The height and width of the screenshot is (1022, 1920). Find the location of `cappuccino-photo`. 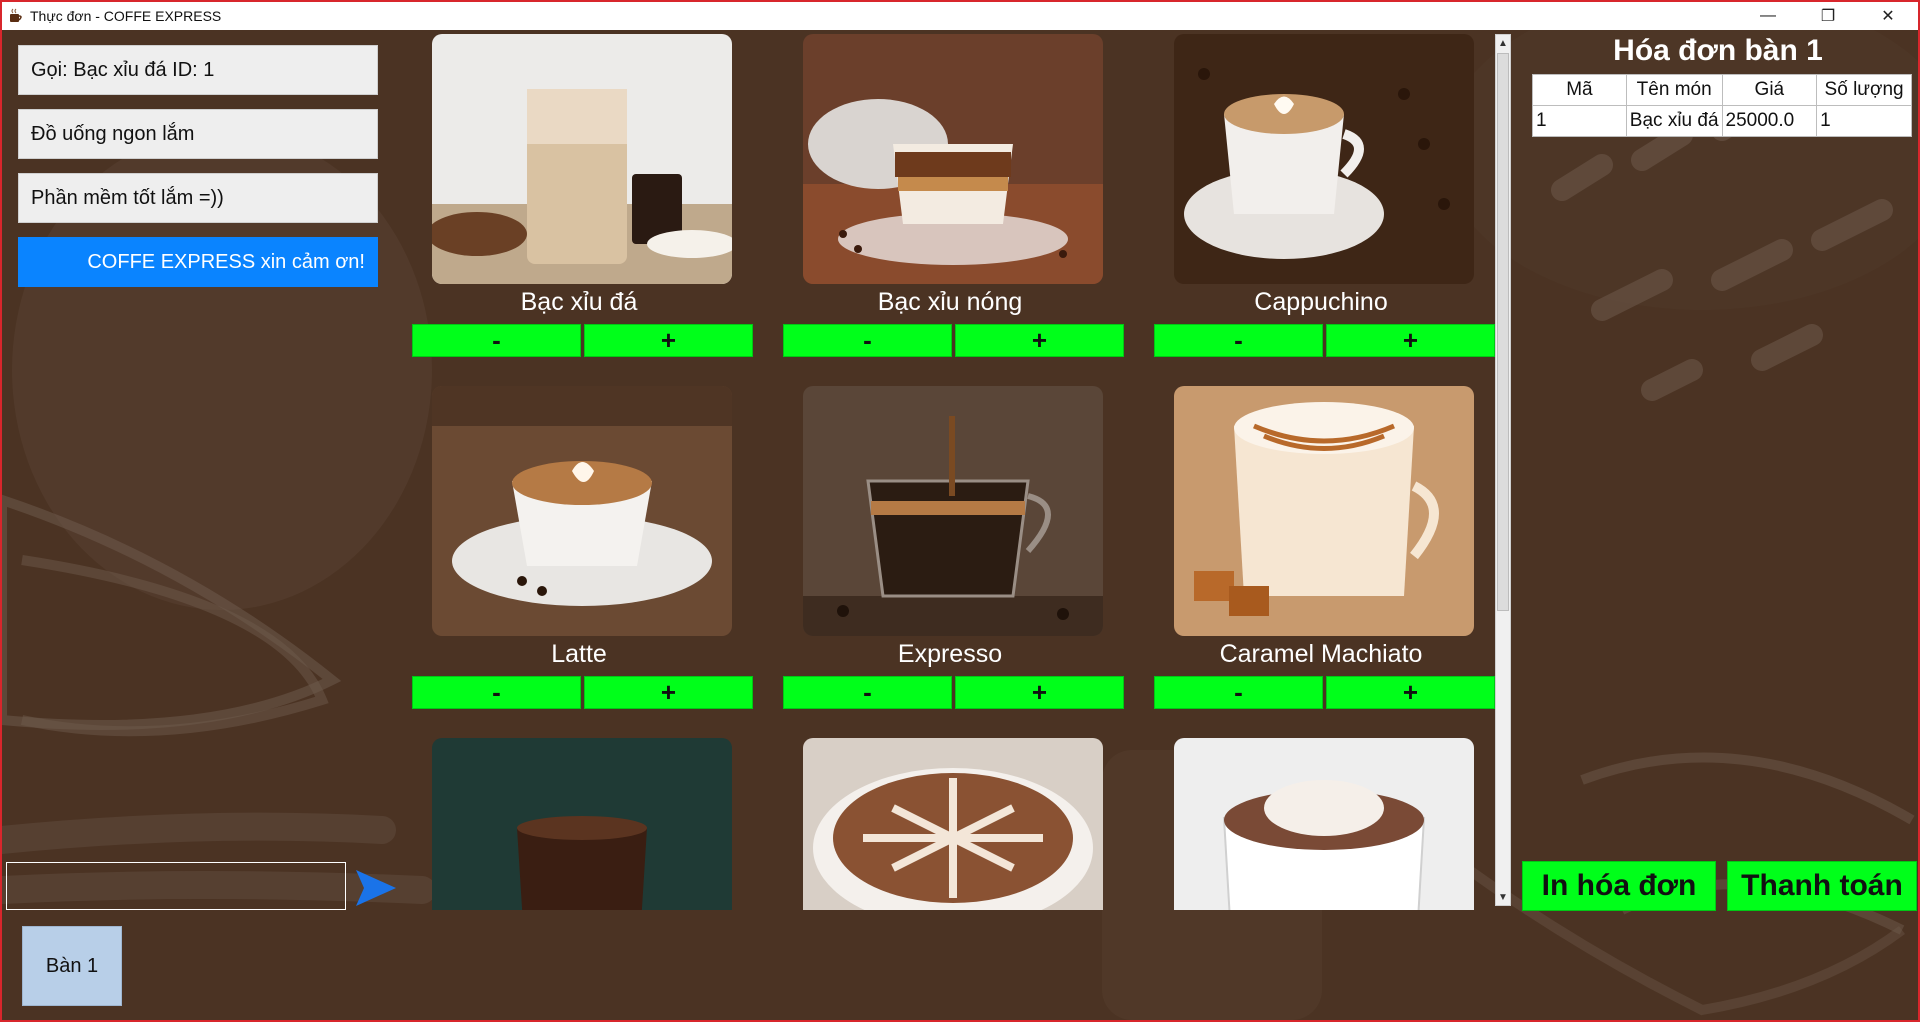

cappuccino-photo is located at coordinates (1324, 159).